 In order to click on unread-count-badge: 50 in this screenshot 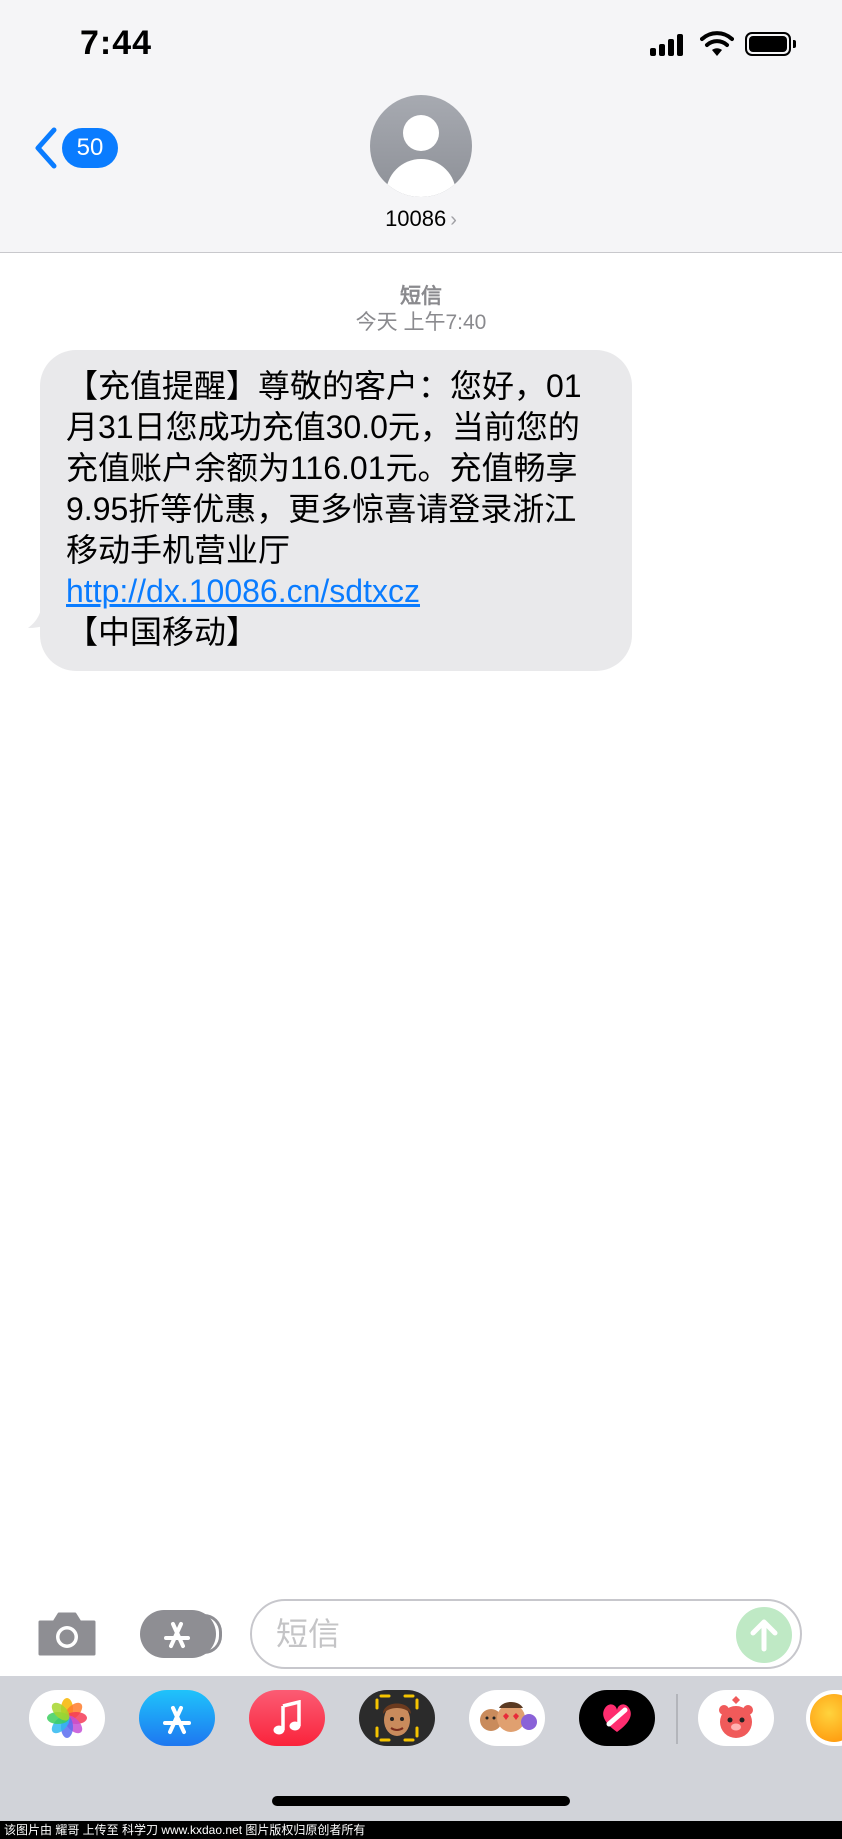, I will do `click(90, 148)`.